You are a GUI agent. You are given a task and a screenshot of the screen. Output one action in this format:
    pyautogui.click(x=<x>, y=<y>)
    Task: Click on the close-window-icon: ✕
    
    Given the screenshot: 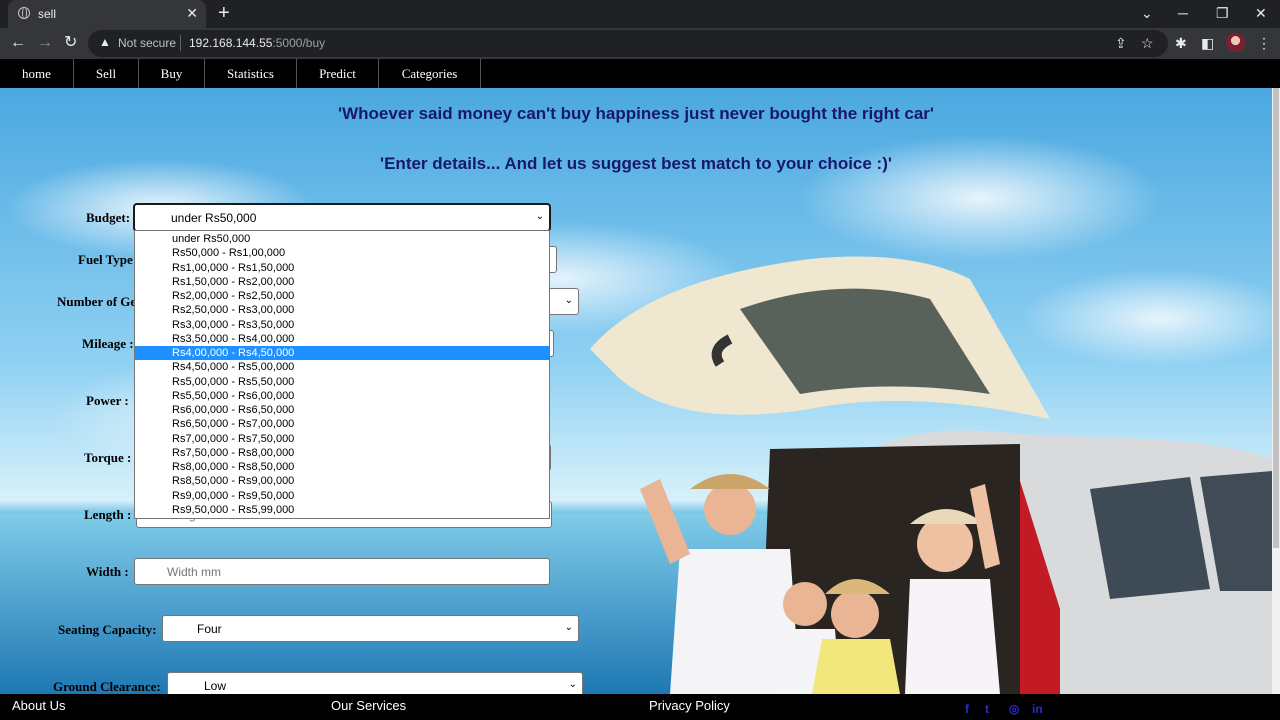 What is the action you would take?
    pyautogui.click(x=1261, y=13)
    